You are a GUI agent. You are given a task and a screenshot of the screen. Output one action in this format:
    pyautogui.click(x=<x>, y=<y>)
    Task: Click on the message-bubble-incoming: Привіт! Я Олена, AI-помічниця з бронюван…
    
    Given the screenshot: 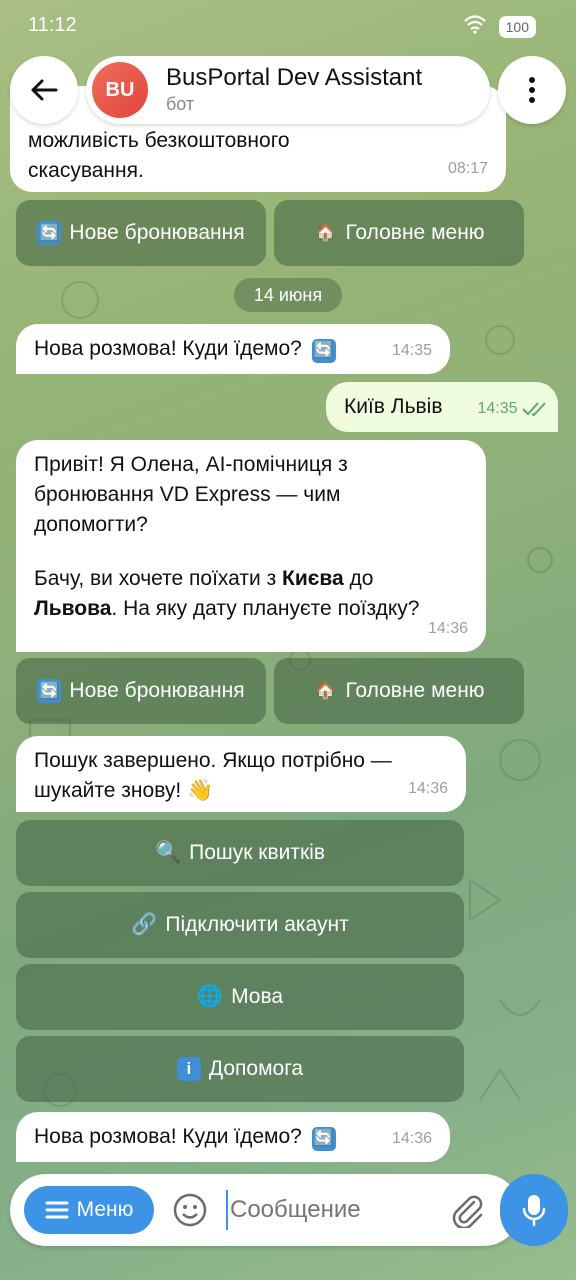 What is the action you would take?
    pyautogui.click(x=251, y=546)
    